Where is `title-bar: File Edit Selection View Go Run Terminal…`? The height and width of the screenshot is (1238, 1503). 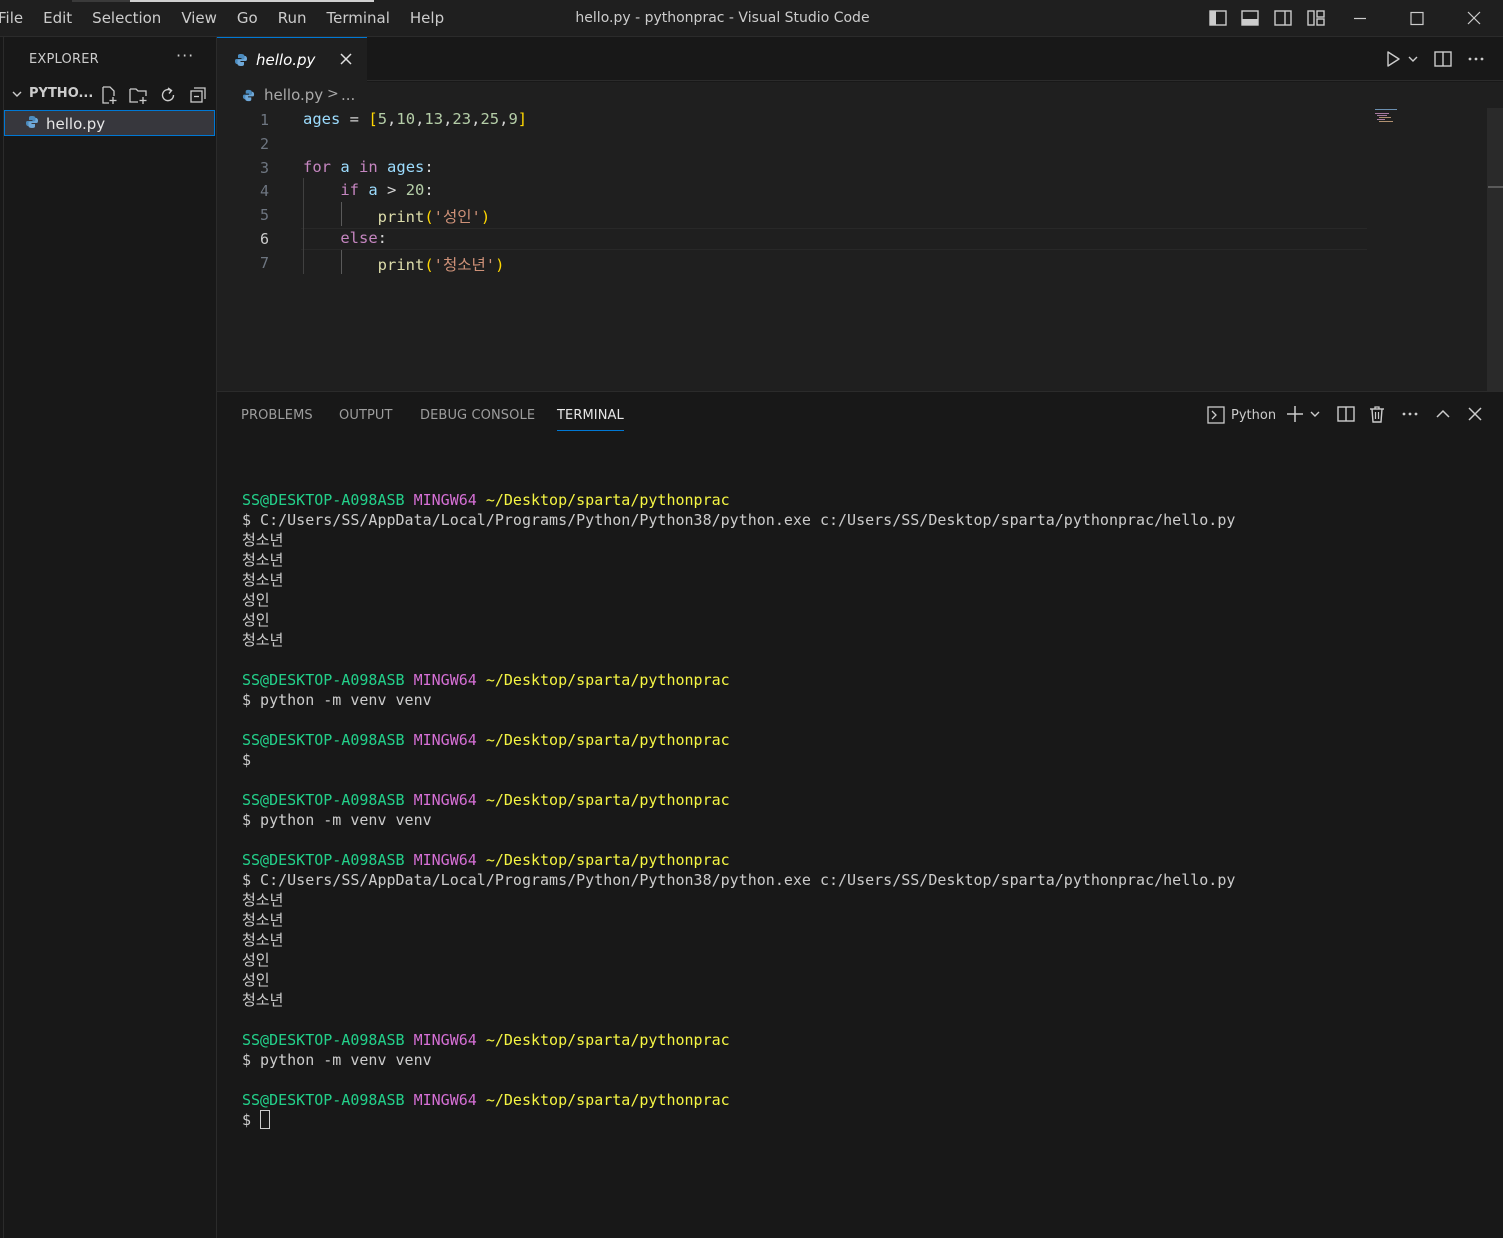 title-bar: File Edit Selection View Go Run Terminal… is located at coordinates (751, 18).